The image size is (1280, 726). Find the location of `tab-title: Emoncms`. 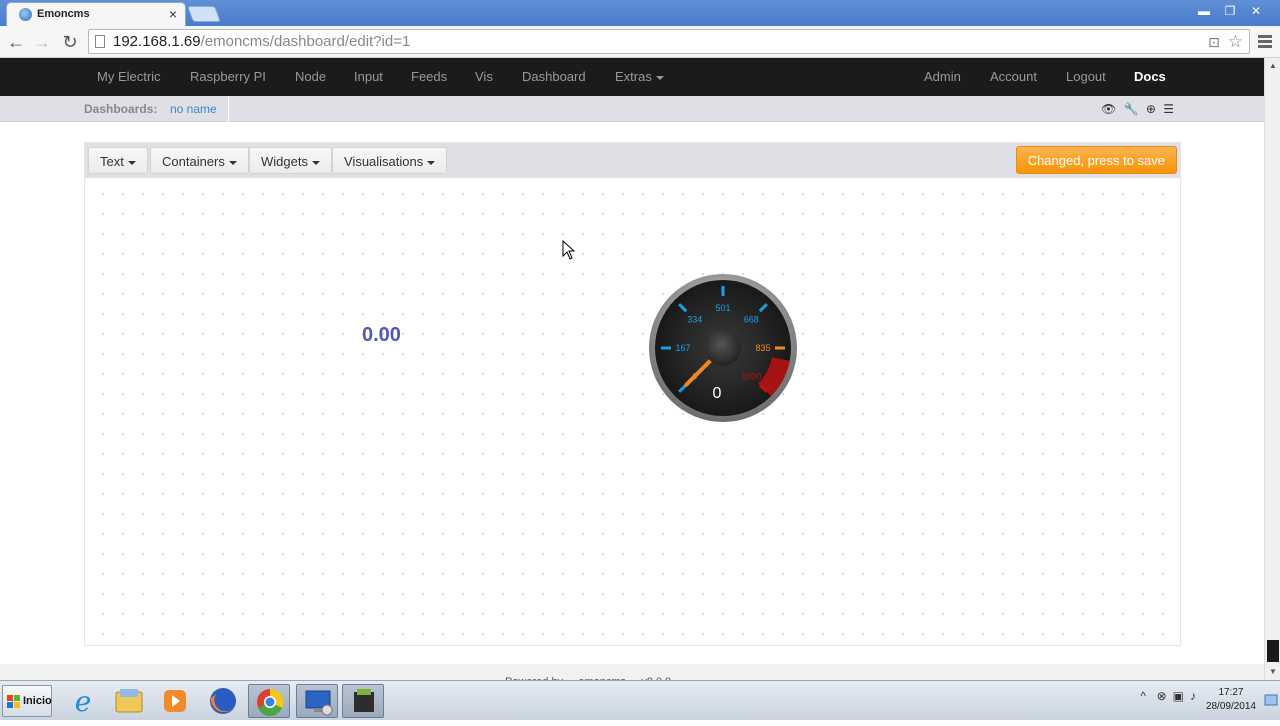

tab-title: Emoncms is located at coordinates (63, 14).